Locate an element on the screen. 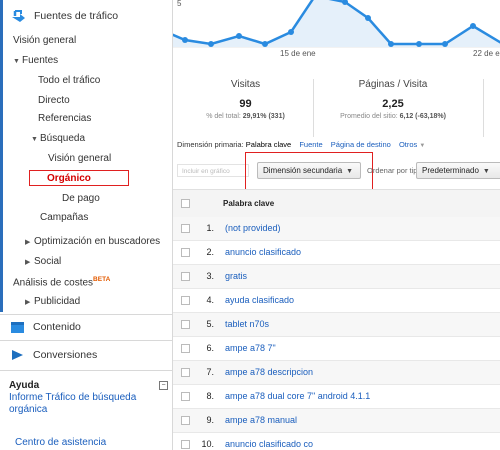 The width and height of the screenshot is (500, 450). keyword-link: anuncio clasificado co is located at coordinates (269, 444).